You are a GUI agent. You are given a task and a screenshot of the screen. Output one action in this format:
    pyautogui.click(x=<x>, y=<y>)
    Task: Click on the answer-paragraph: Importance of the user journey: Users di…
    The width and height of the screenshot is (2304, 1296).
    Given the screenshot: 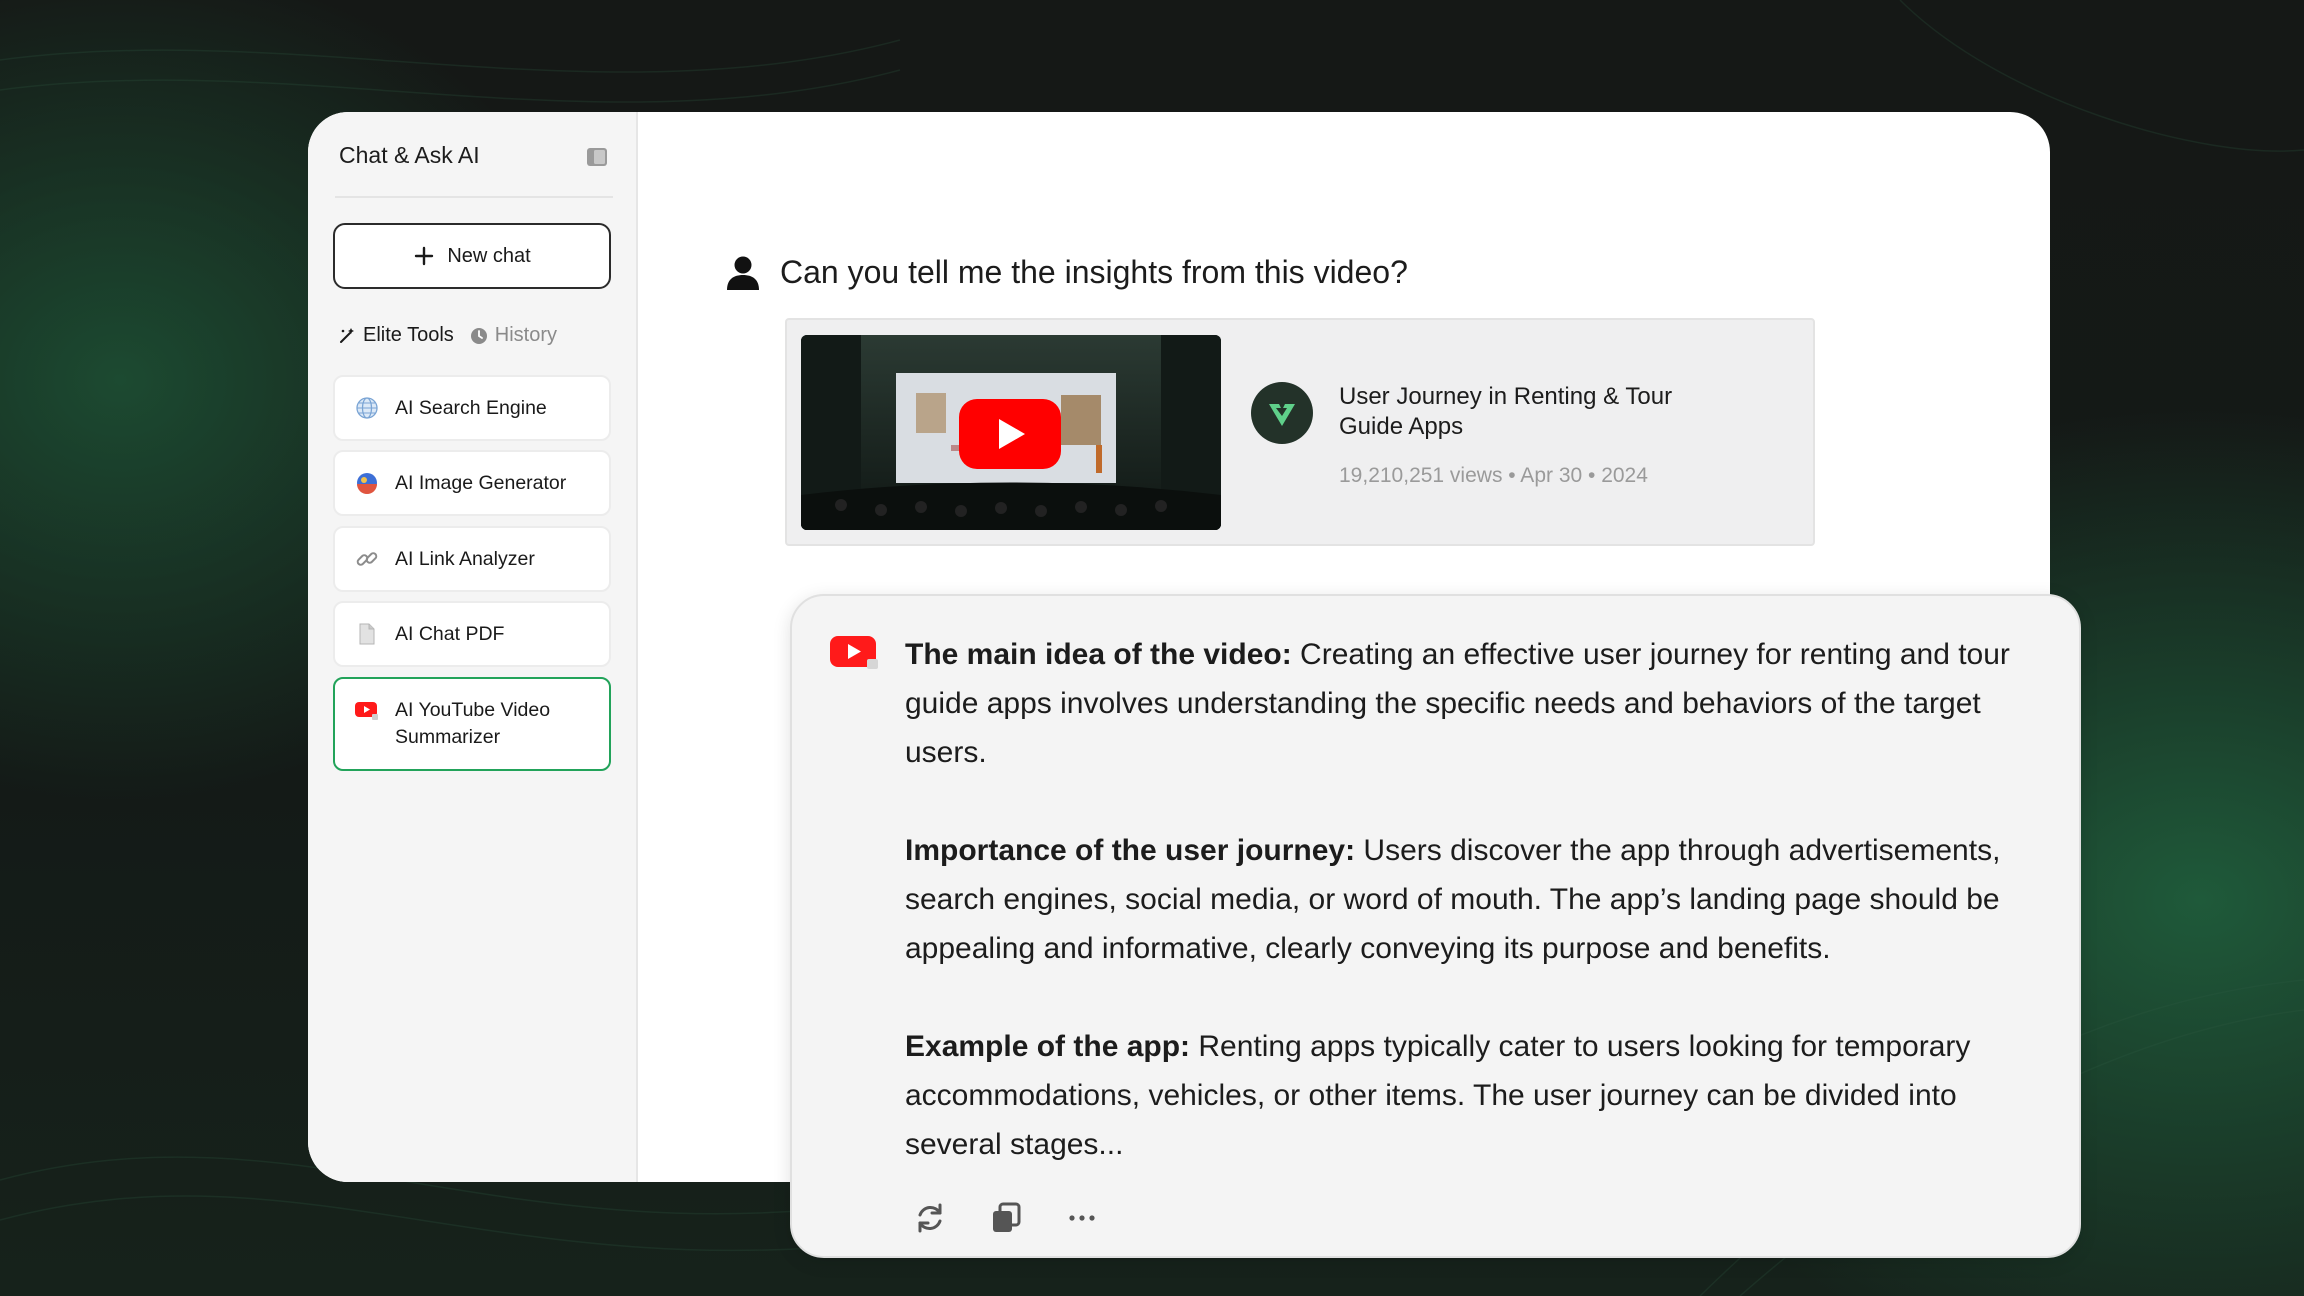 What is the action you would take?
    pyautogui.click(x=1465, y=899)
    